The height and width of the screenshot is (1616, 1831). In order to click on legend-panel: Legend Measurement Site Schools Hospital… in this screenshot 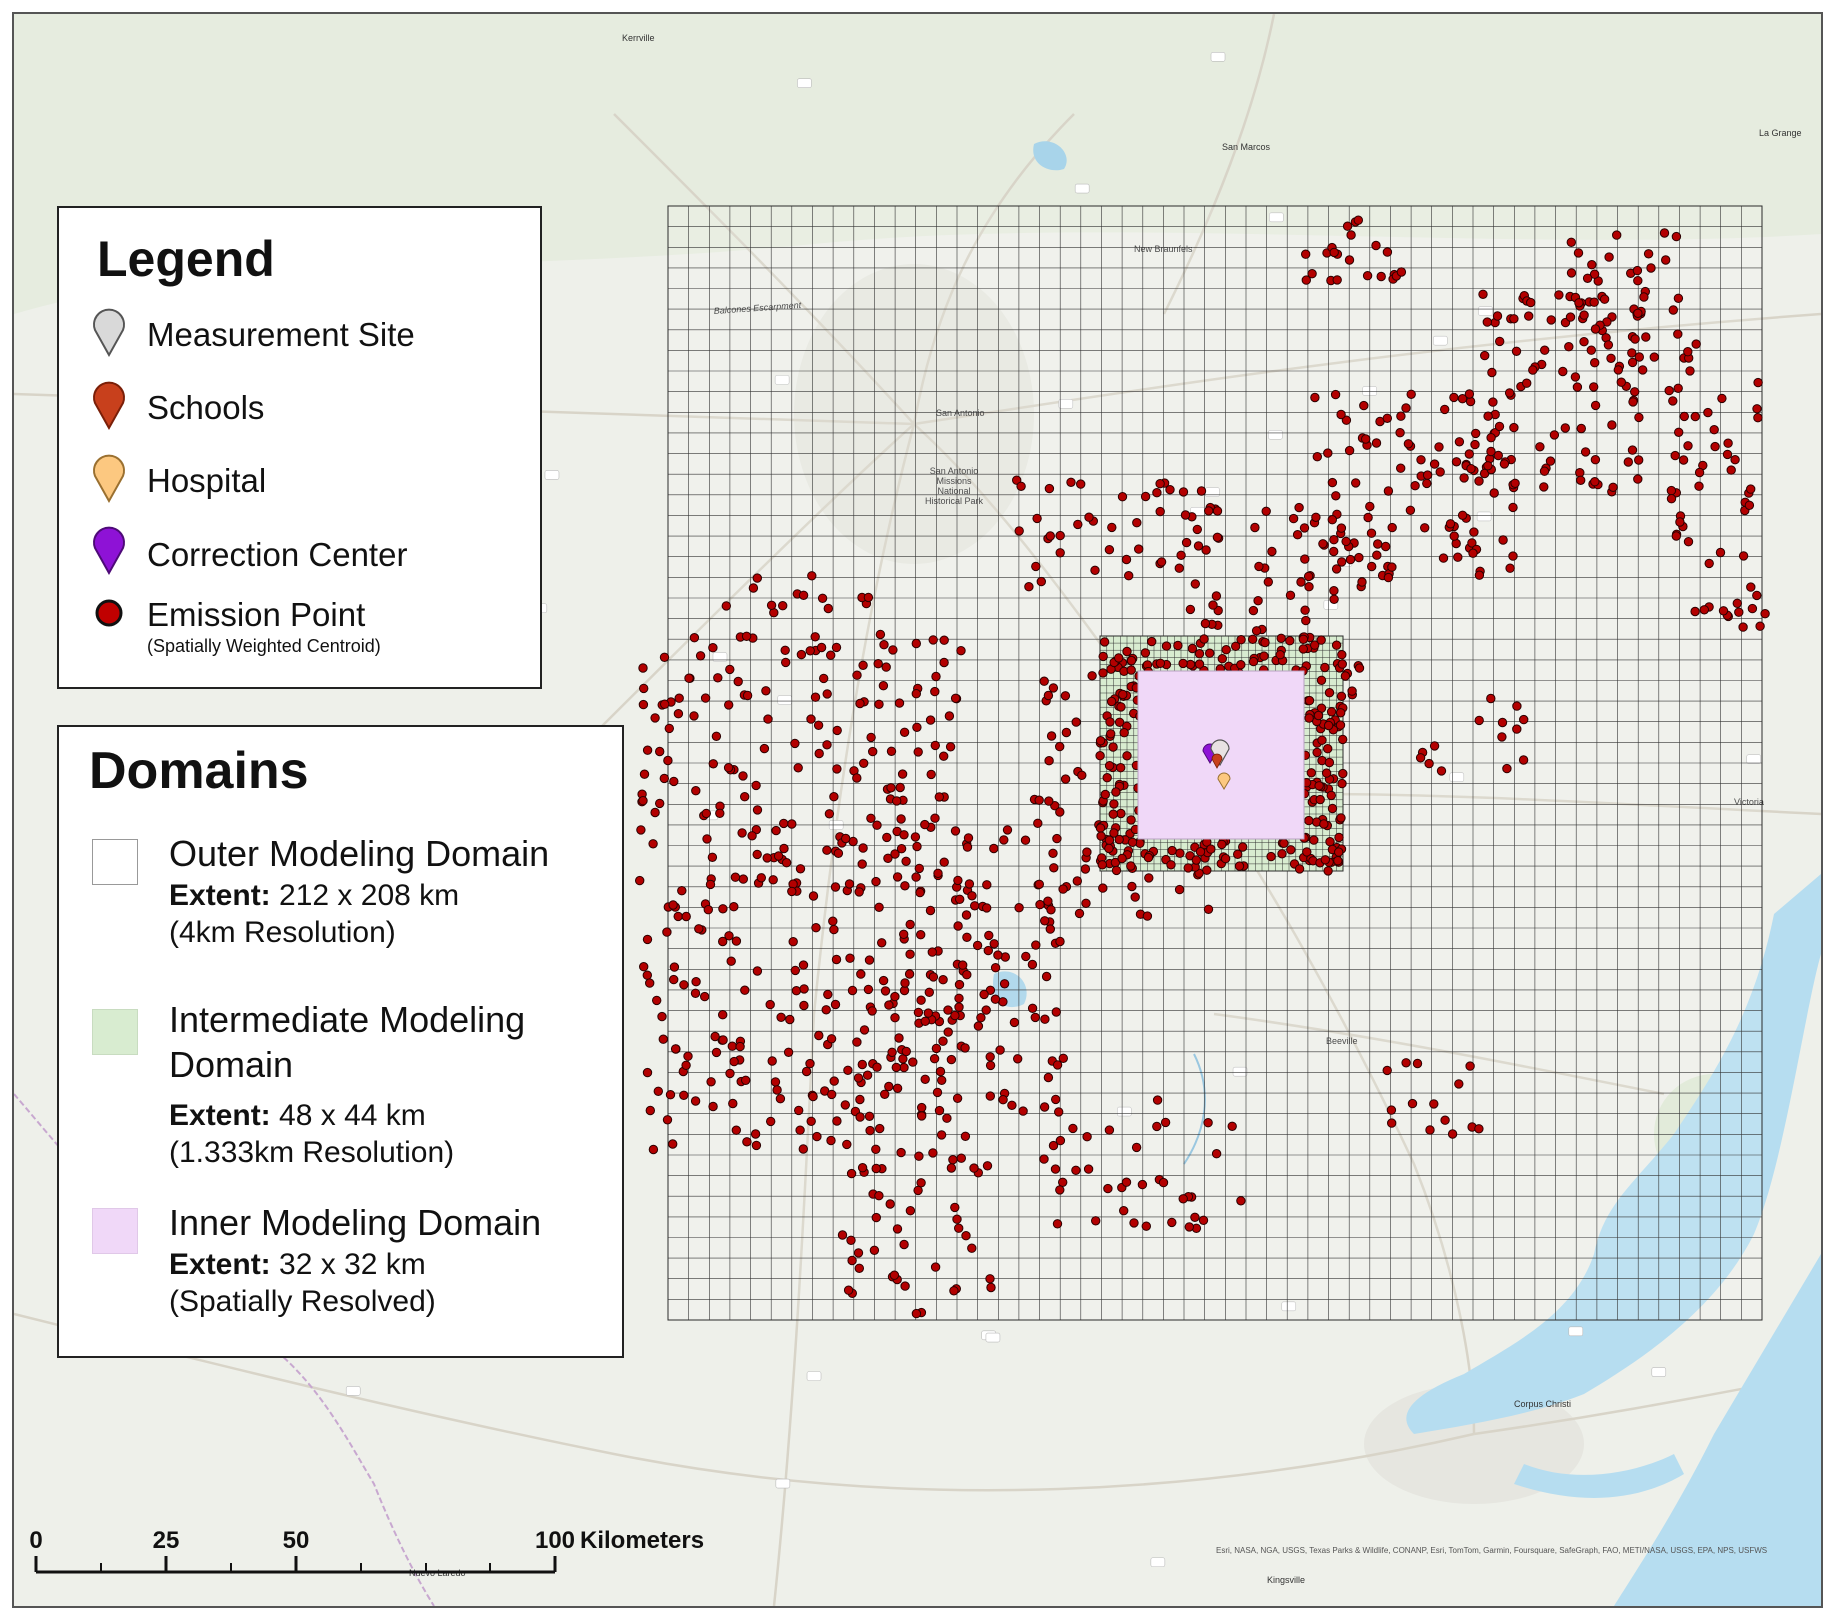, I will do `click(299, 447)`.